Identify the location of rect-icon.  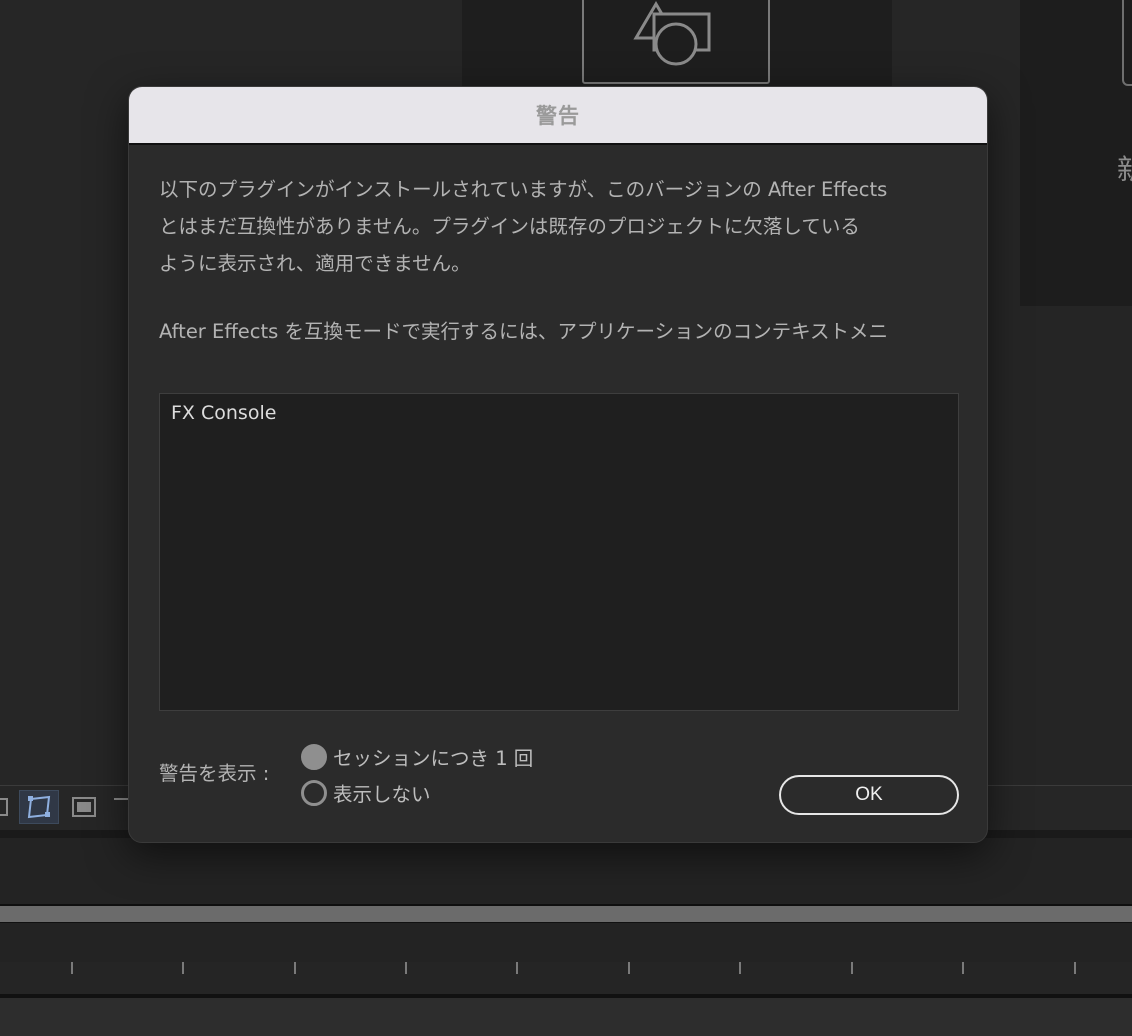
(84, 807).